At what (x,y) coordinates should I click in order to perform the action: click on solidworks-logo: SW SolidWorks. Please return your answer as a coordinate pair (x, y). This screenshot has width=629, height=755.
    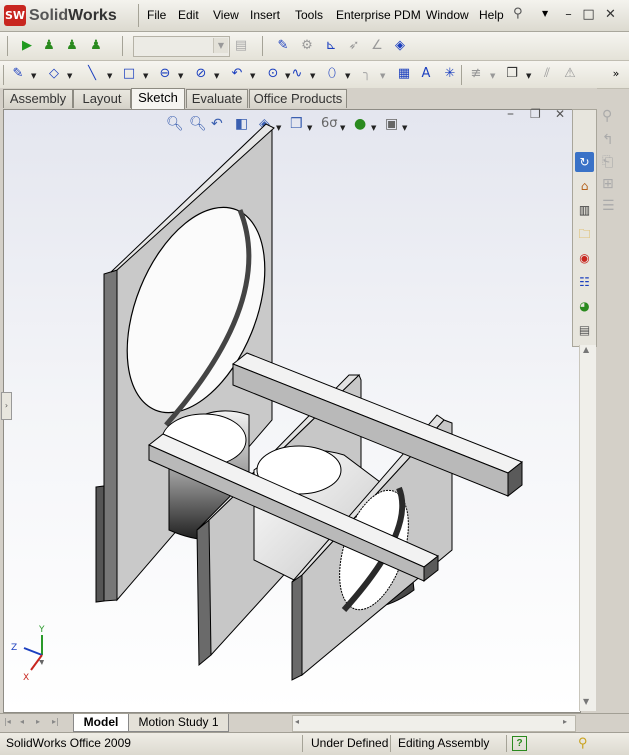
    Looking at the image, I should click on (66, 15).